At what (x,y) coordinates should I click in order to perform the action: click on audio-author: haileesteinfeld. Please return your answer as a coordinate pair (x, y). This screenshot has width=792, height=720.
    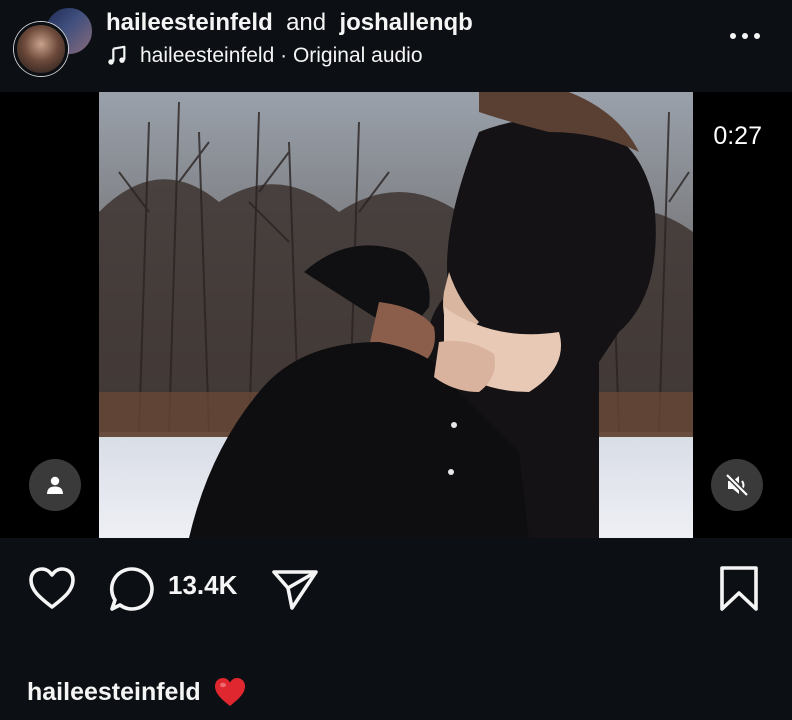
    Looking at the image, I should click on (207, 55).